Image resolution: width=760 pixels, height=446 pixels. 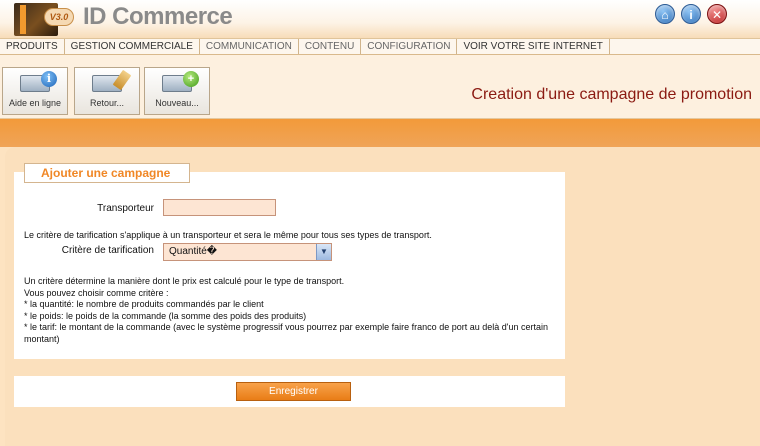 I want to click on help-line: Vous pouvez choisir comme critère :, so click(x=96, y=292).